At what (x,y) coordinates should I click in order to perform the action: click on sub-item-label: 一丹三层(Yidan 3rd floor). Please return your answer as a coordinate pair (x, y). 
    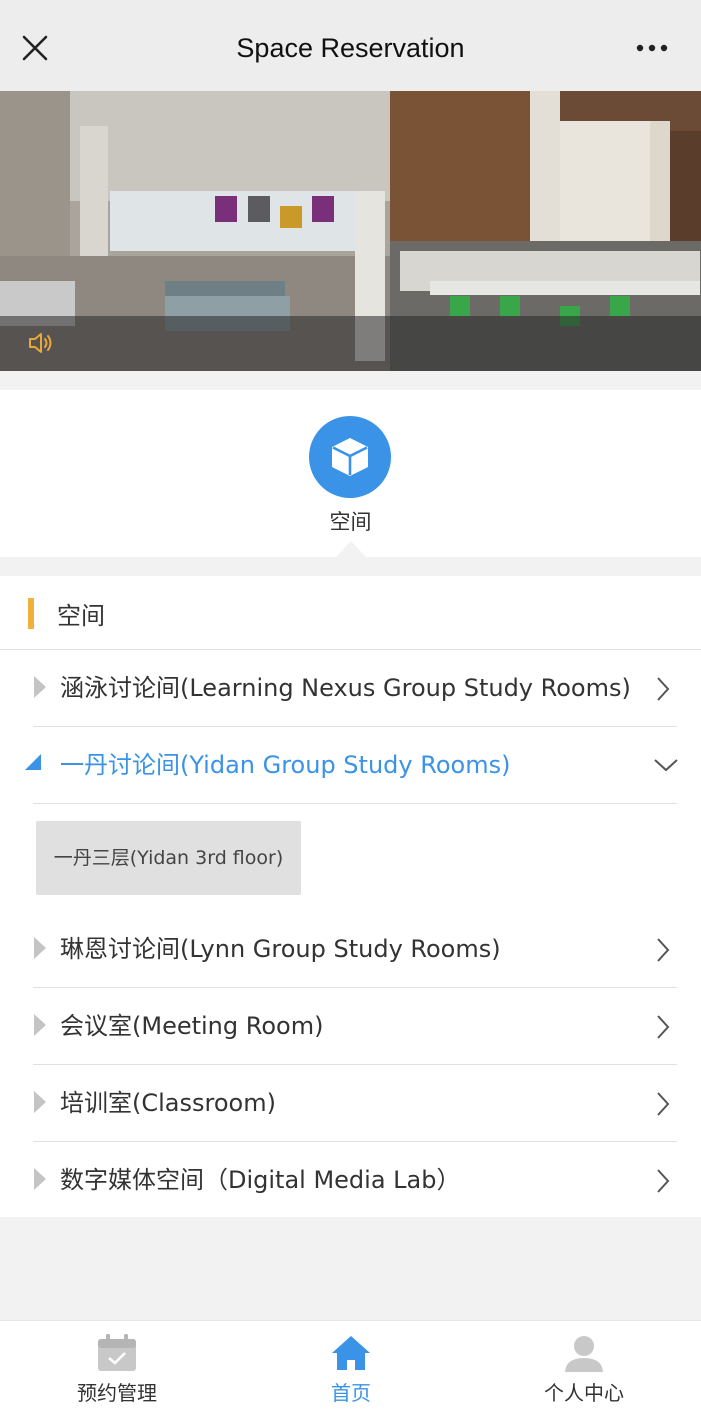
    Looking at the image, I should click on (168, 858).